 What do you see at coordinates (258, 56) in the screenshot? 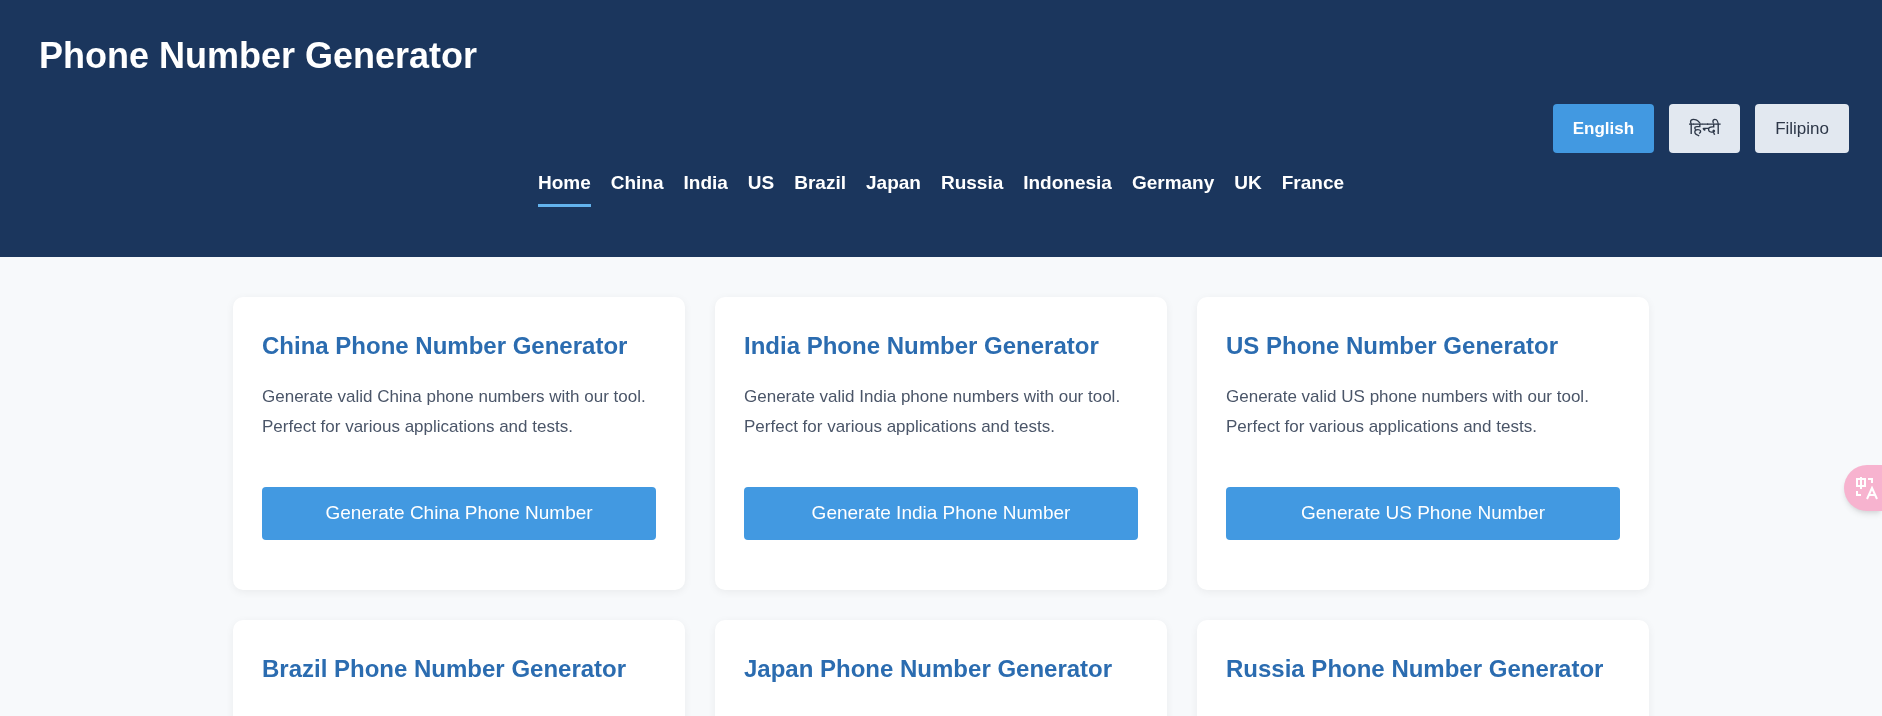
I see `site-title: Phone Number Generator` at bounding box center [258, 56].